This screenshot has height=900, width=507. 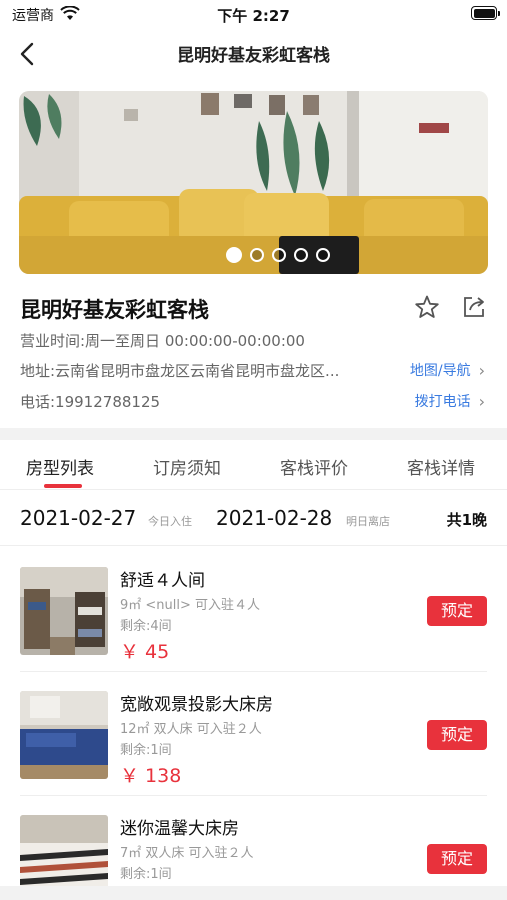 What do you see at coordinates (466, 520) in the screenshot?
I see `nights-count: 共1晚` at bounding box center [466, 520].